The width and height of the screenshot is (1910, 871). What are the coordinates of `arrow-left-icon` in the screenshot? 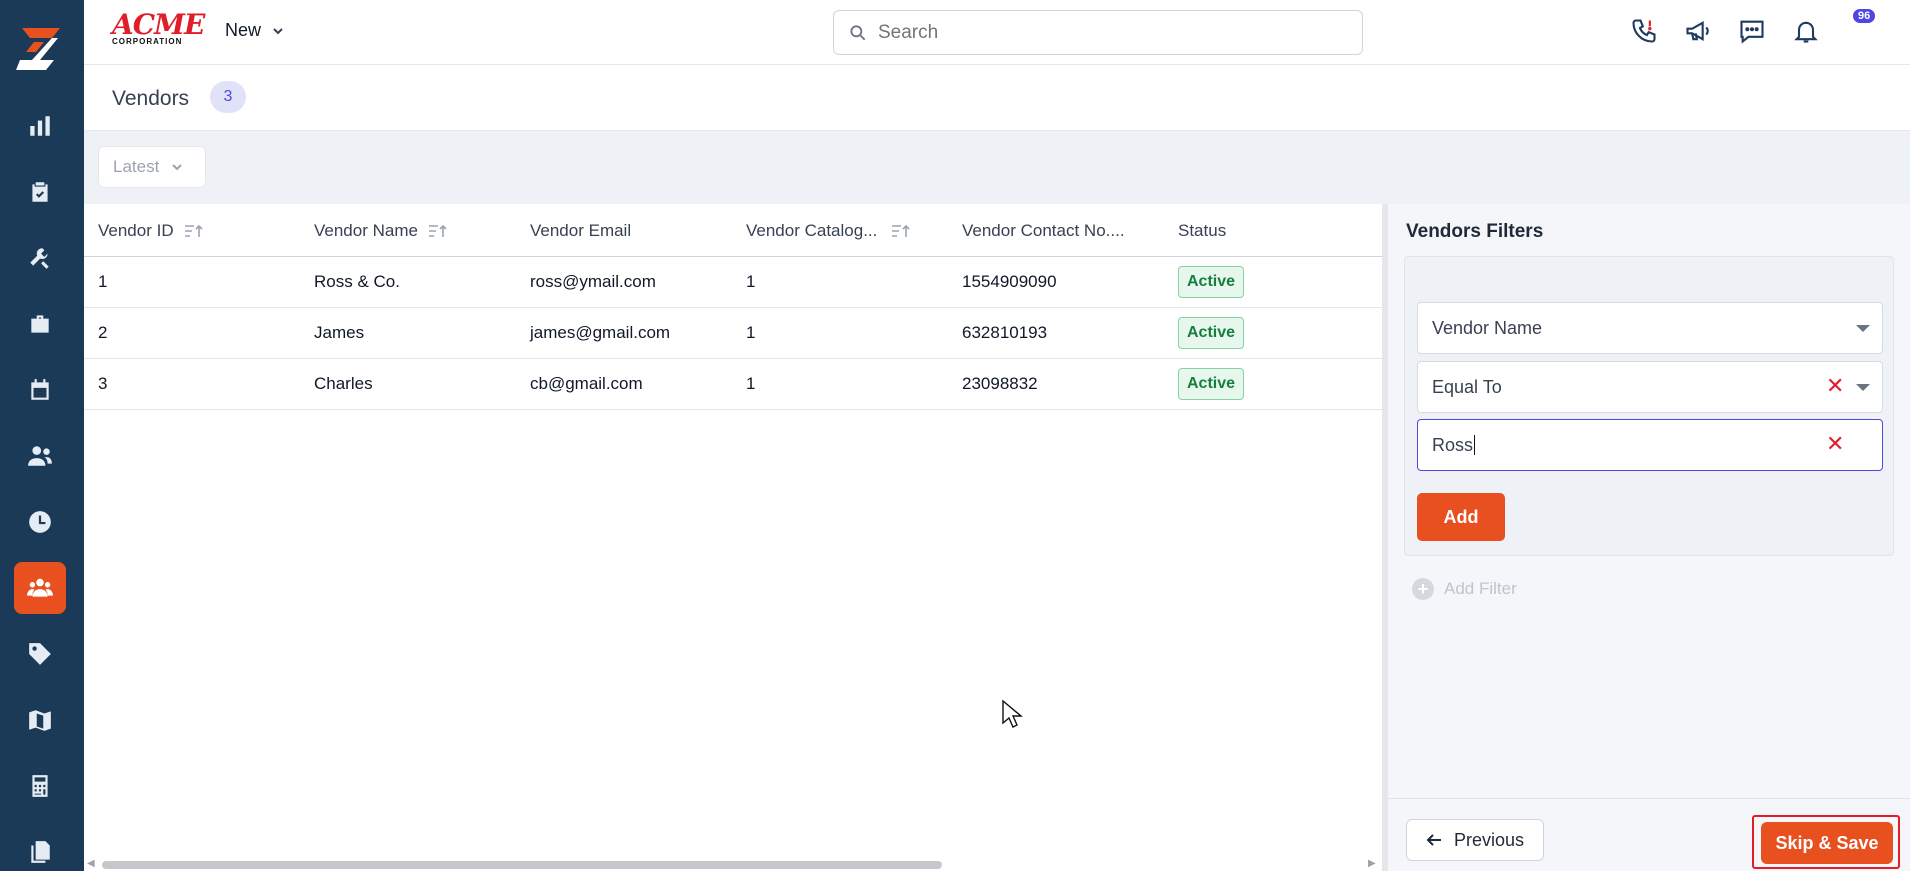 It's located at (1433, 840).